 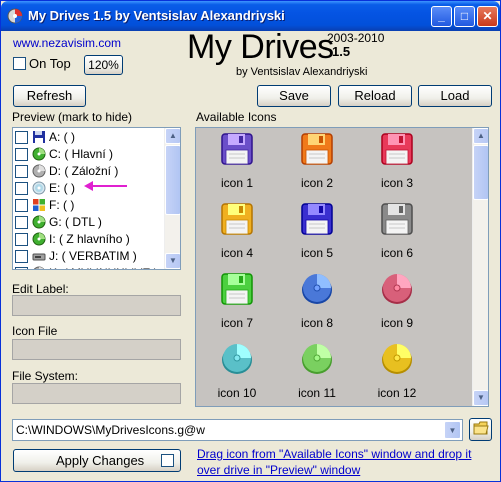 What do you see at coordinates (172, 261) in the screenshot?
I see `scroll-down-button: ▼` at bounding box center [172, 261].